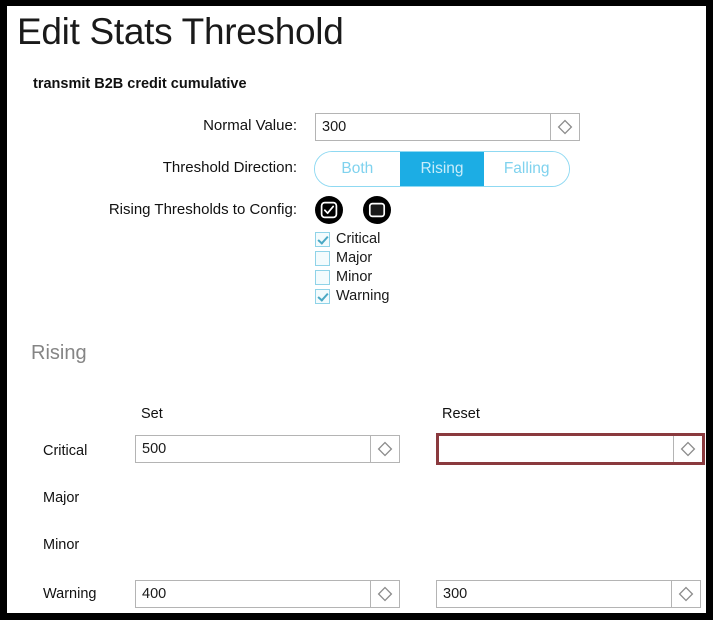 The height and width of the screenshot is (620, 713). I want to click on page-title: Edit Stats Threshold, so click(180, 31).